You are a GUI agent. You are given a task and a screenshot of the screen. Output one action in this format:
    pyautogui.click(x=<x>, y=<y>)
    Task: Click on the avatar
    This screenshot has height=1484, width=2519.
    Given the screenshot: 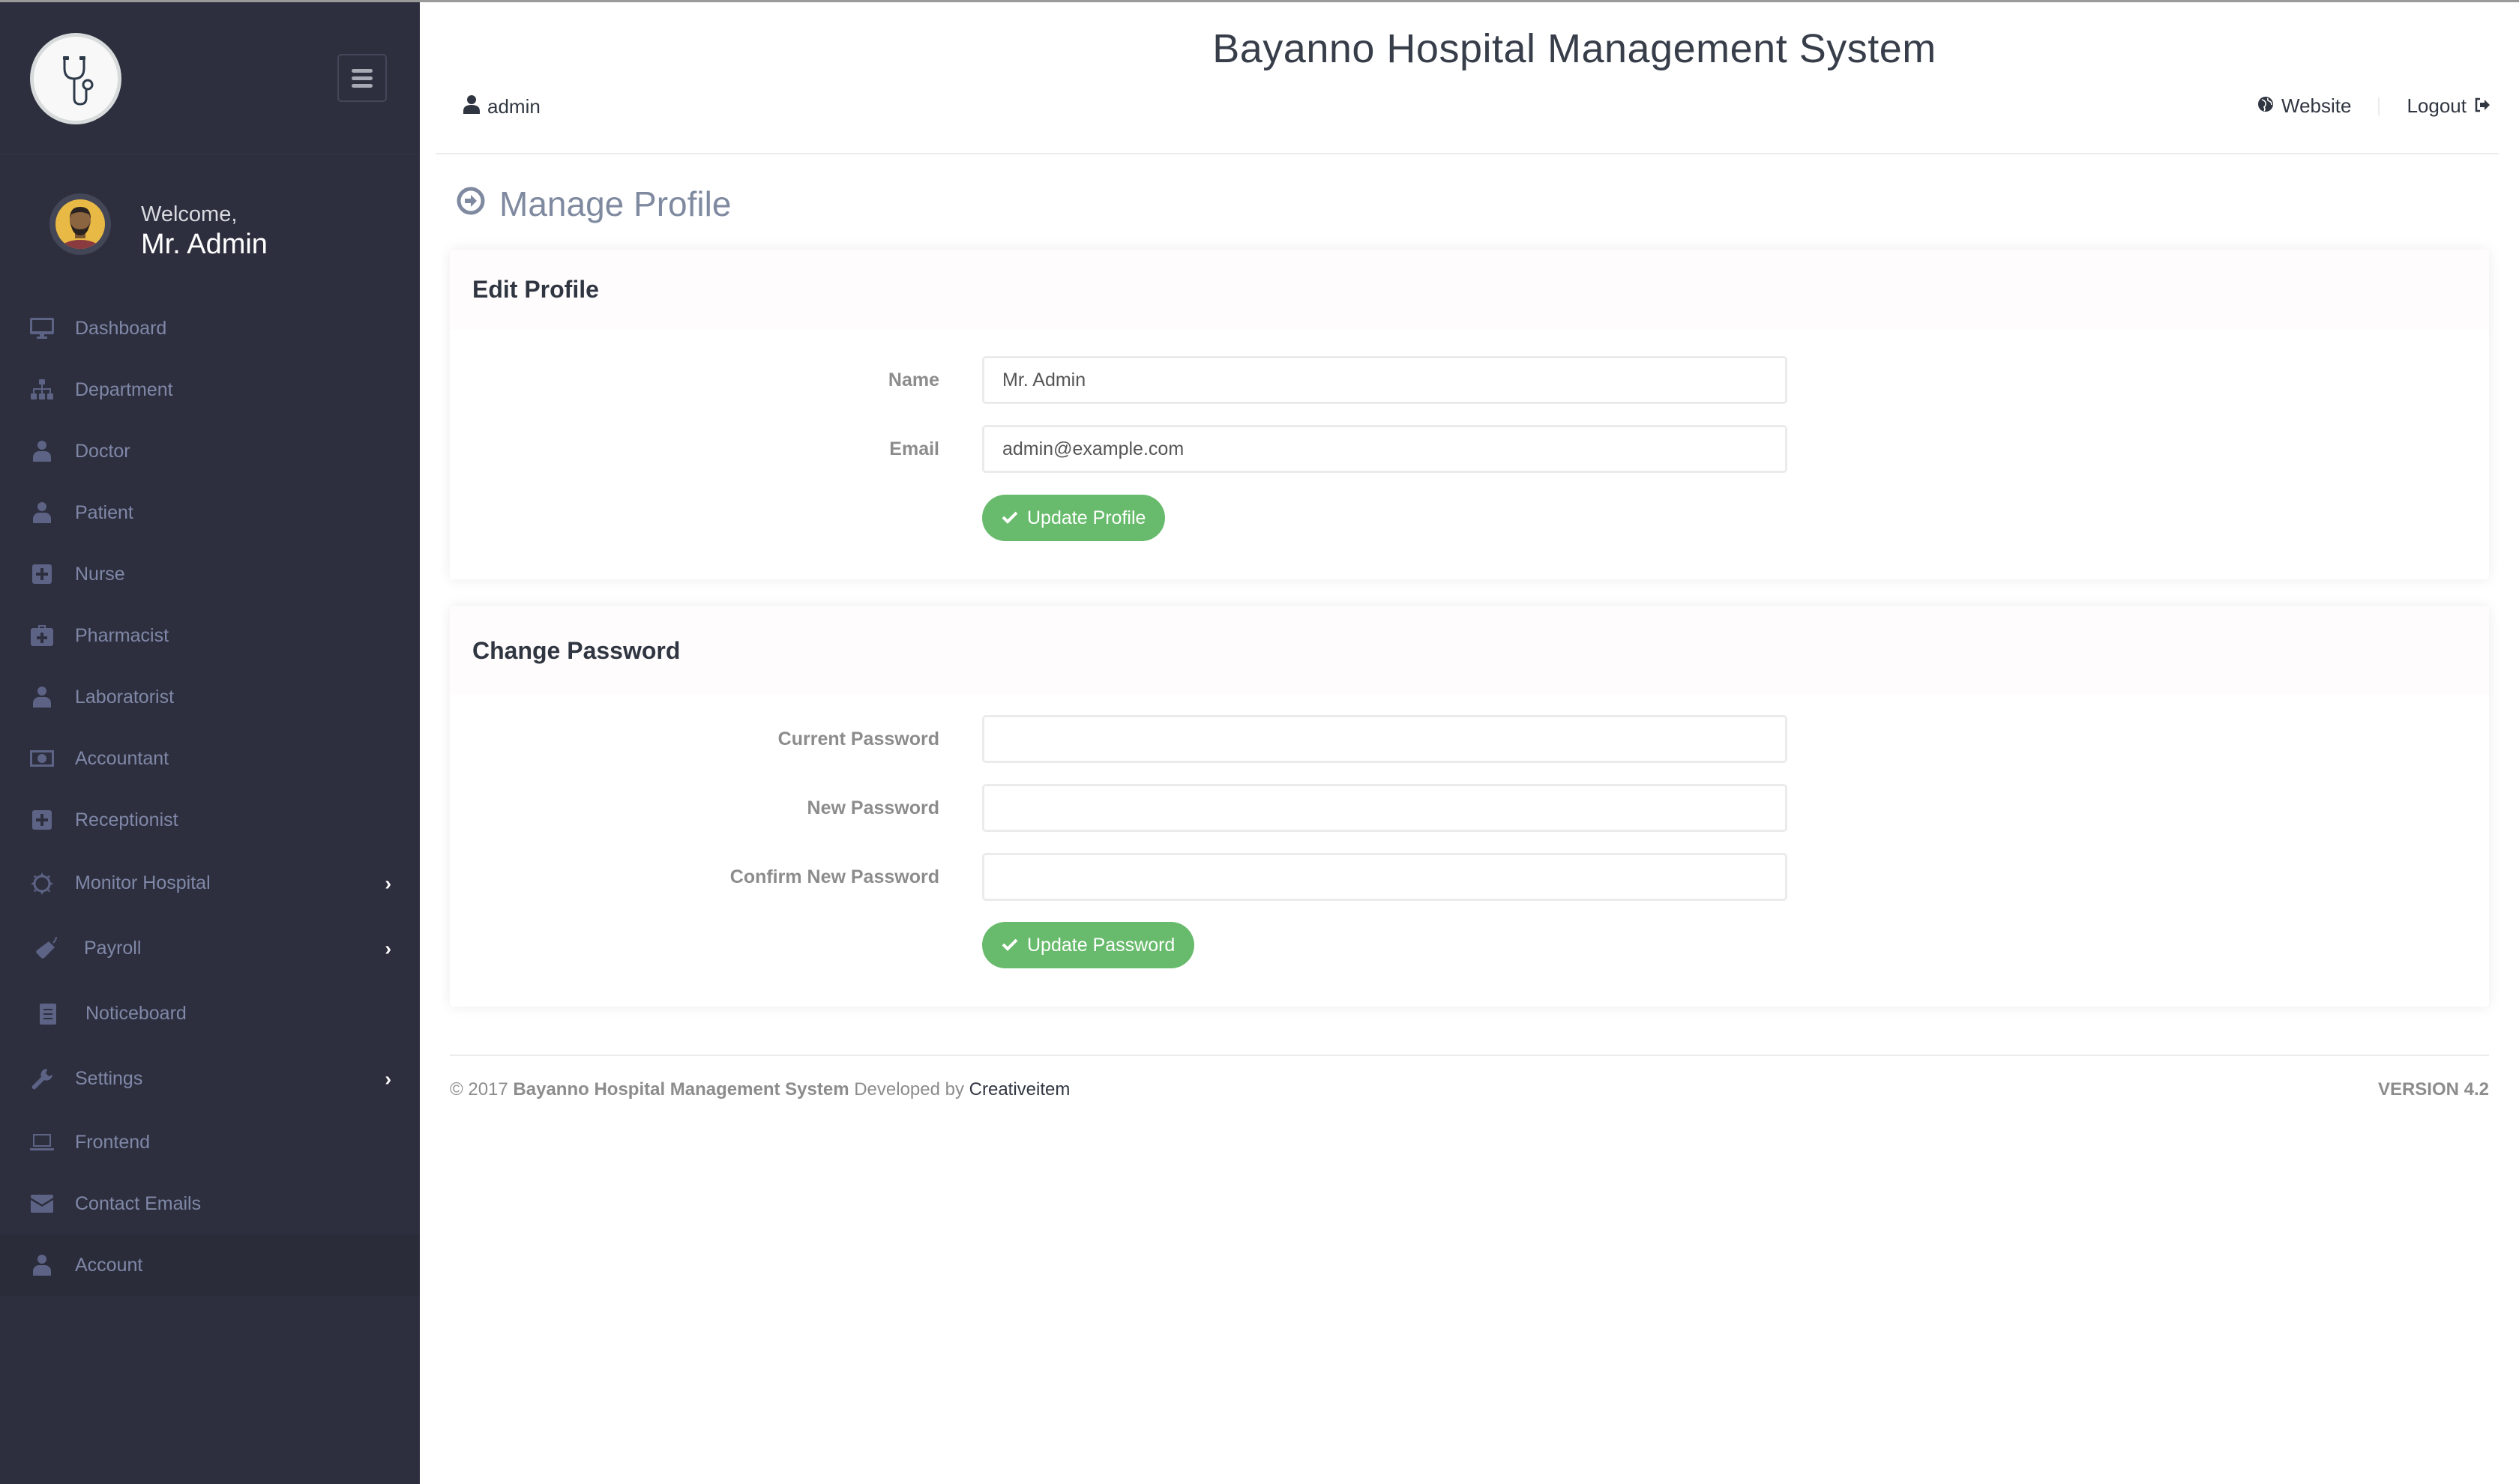 What is the action you would take?
    pyautogui.click(x=80, y=224)
    